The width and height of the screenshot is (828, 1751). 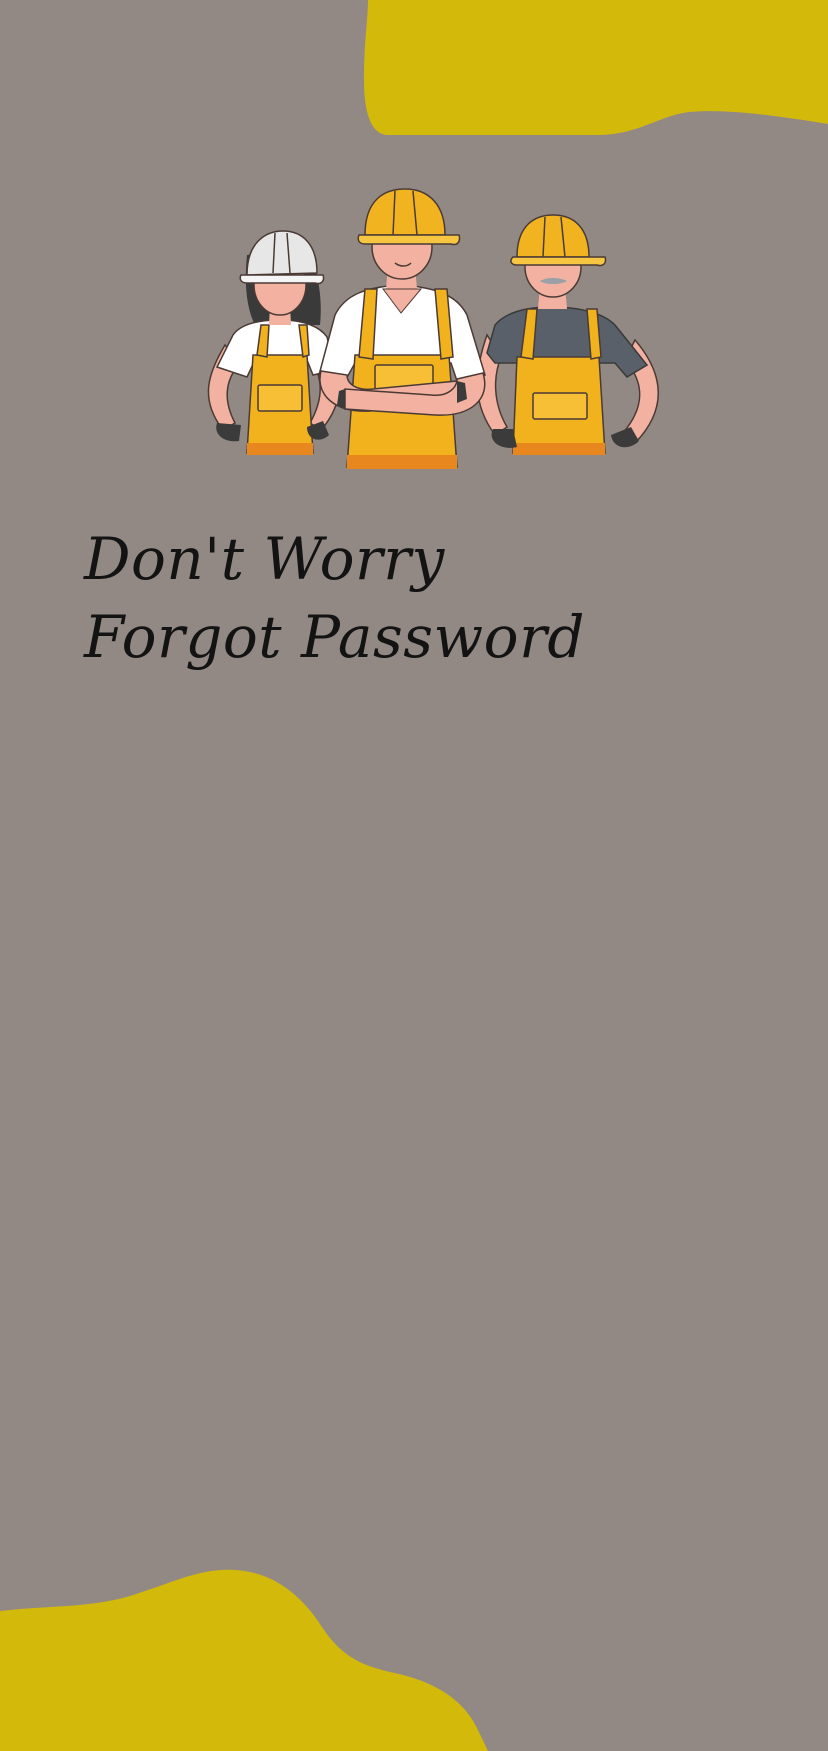 I want to click on title-line-2: Forgot Password, so click(x=334, y=637).